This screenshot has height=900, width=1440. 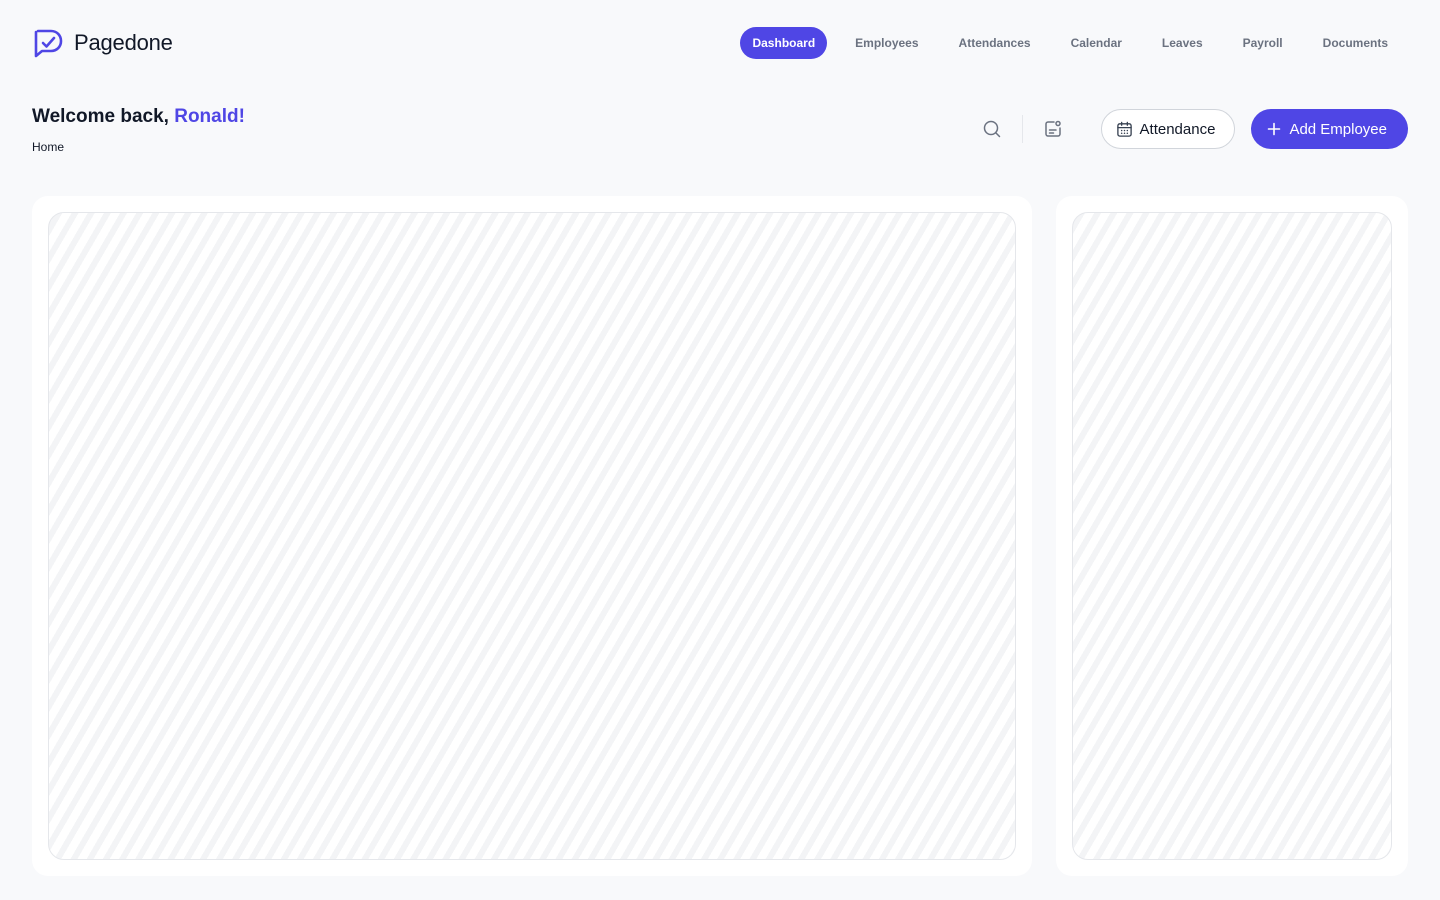 I want to click on user-name: Ronald!, so click(x=209, y=116).